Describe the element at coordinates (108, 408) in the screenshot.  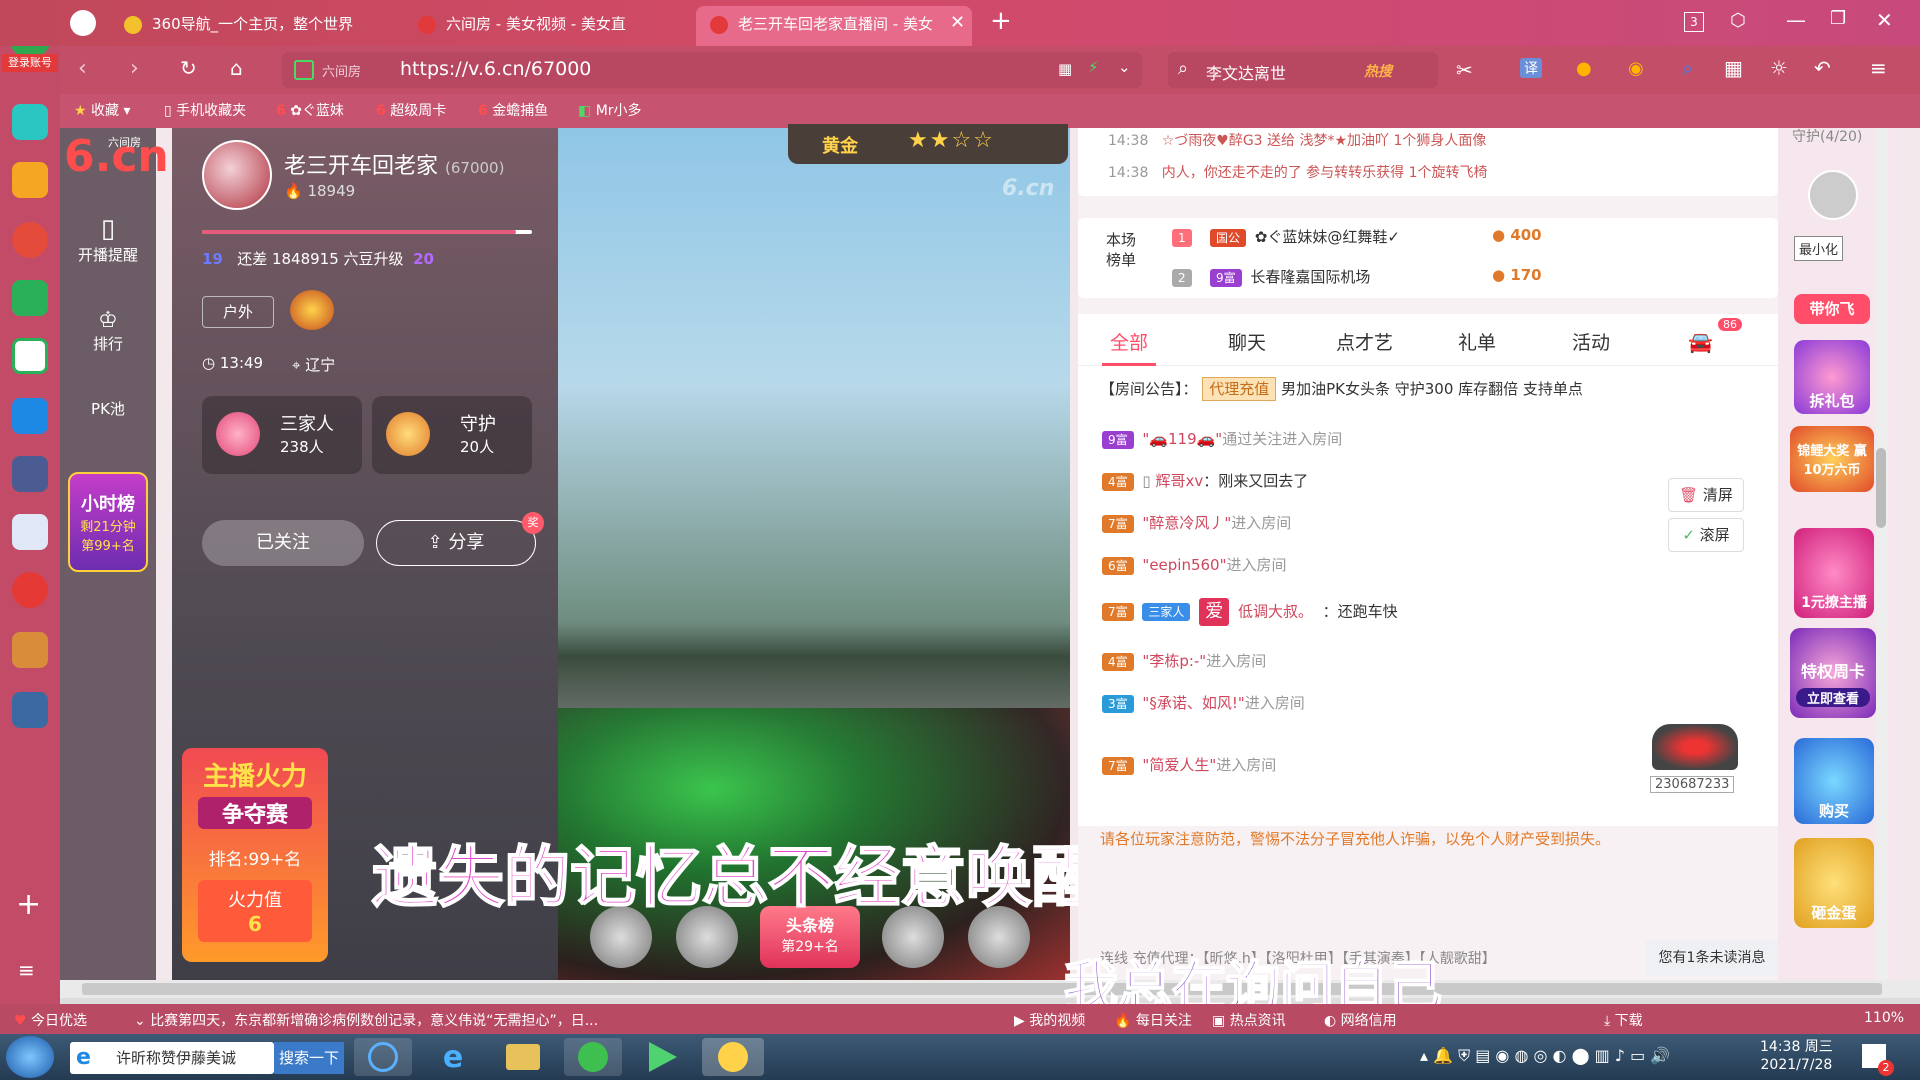
I see `nav-pk-pool: PK池` at that location.